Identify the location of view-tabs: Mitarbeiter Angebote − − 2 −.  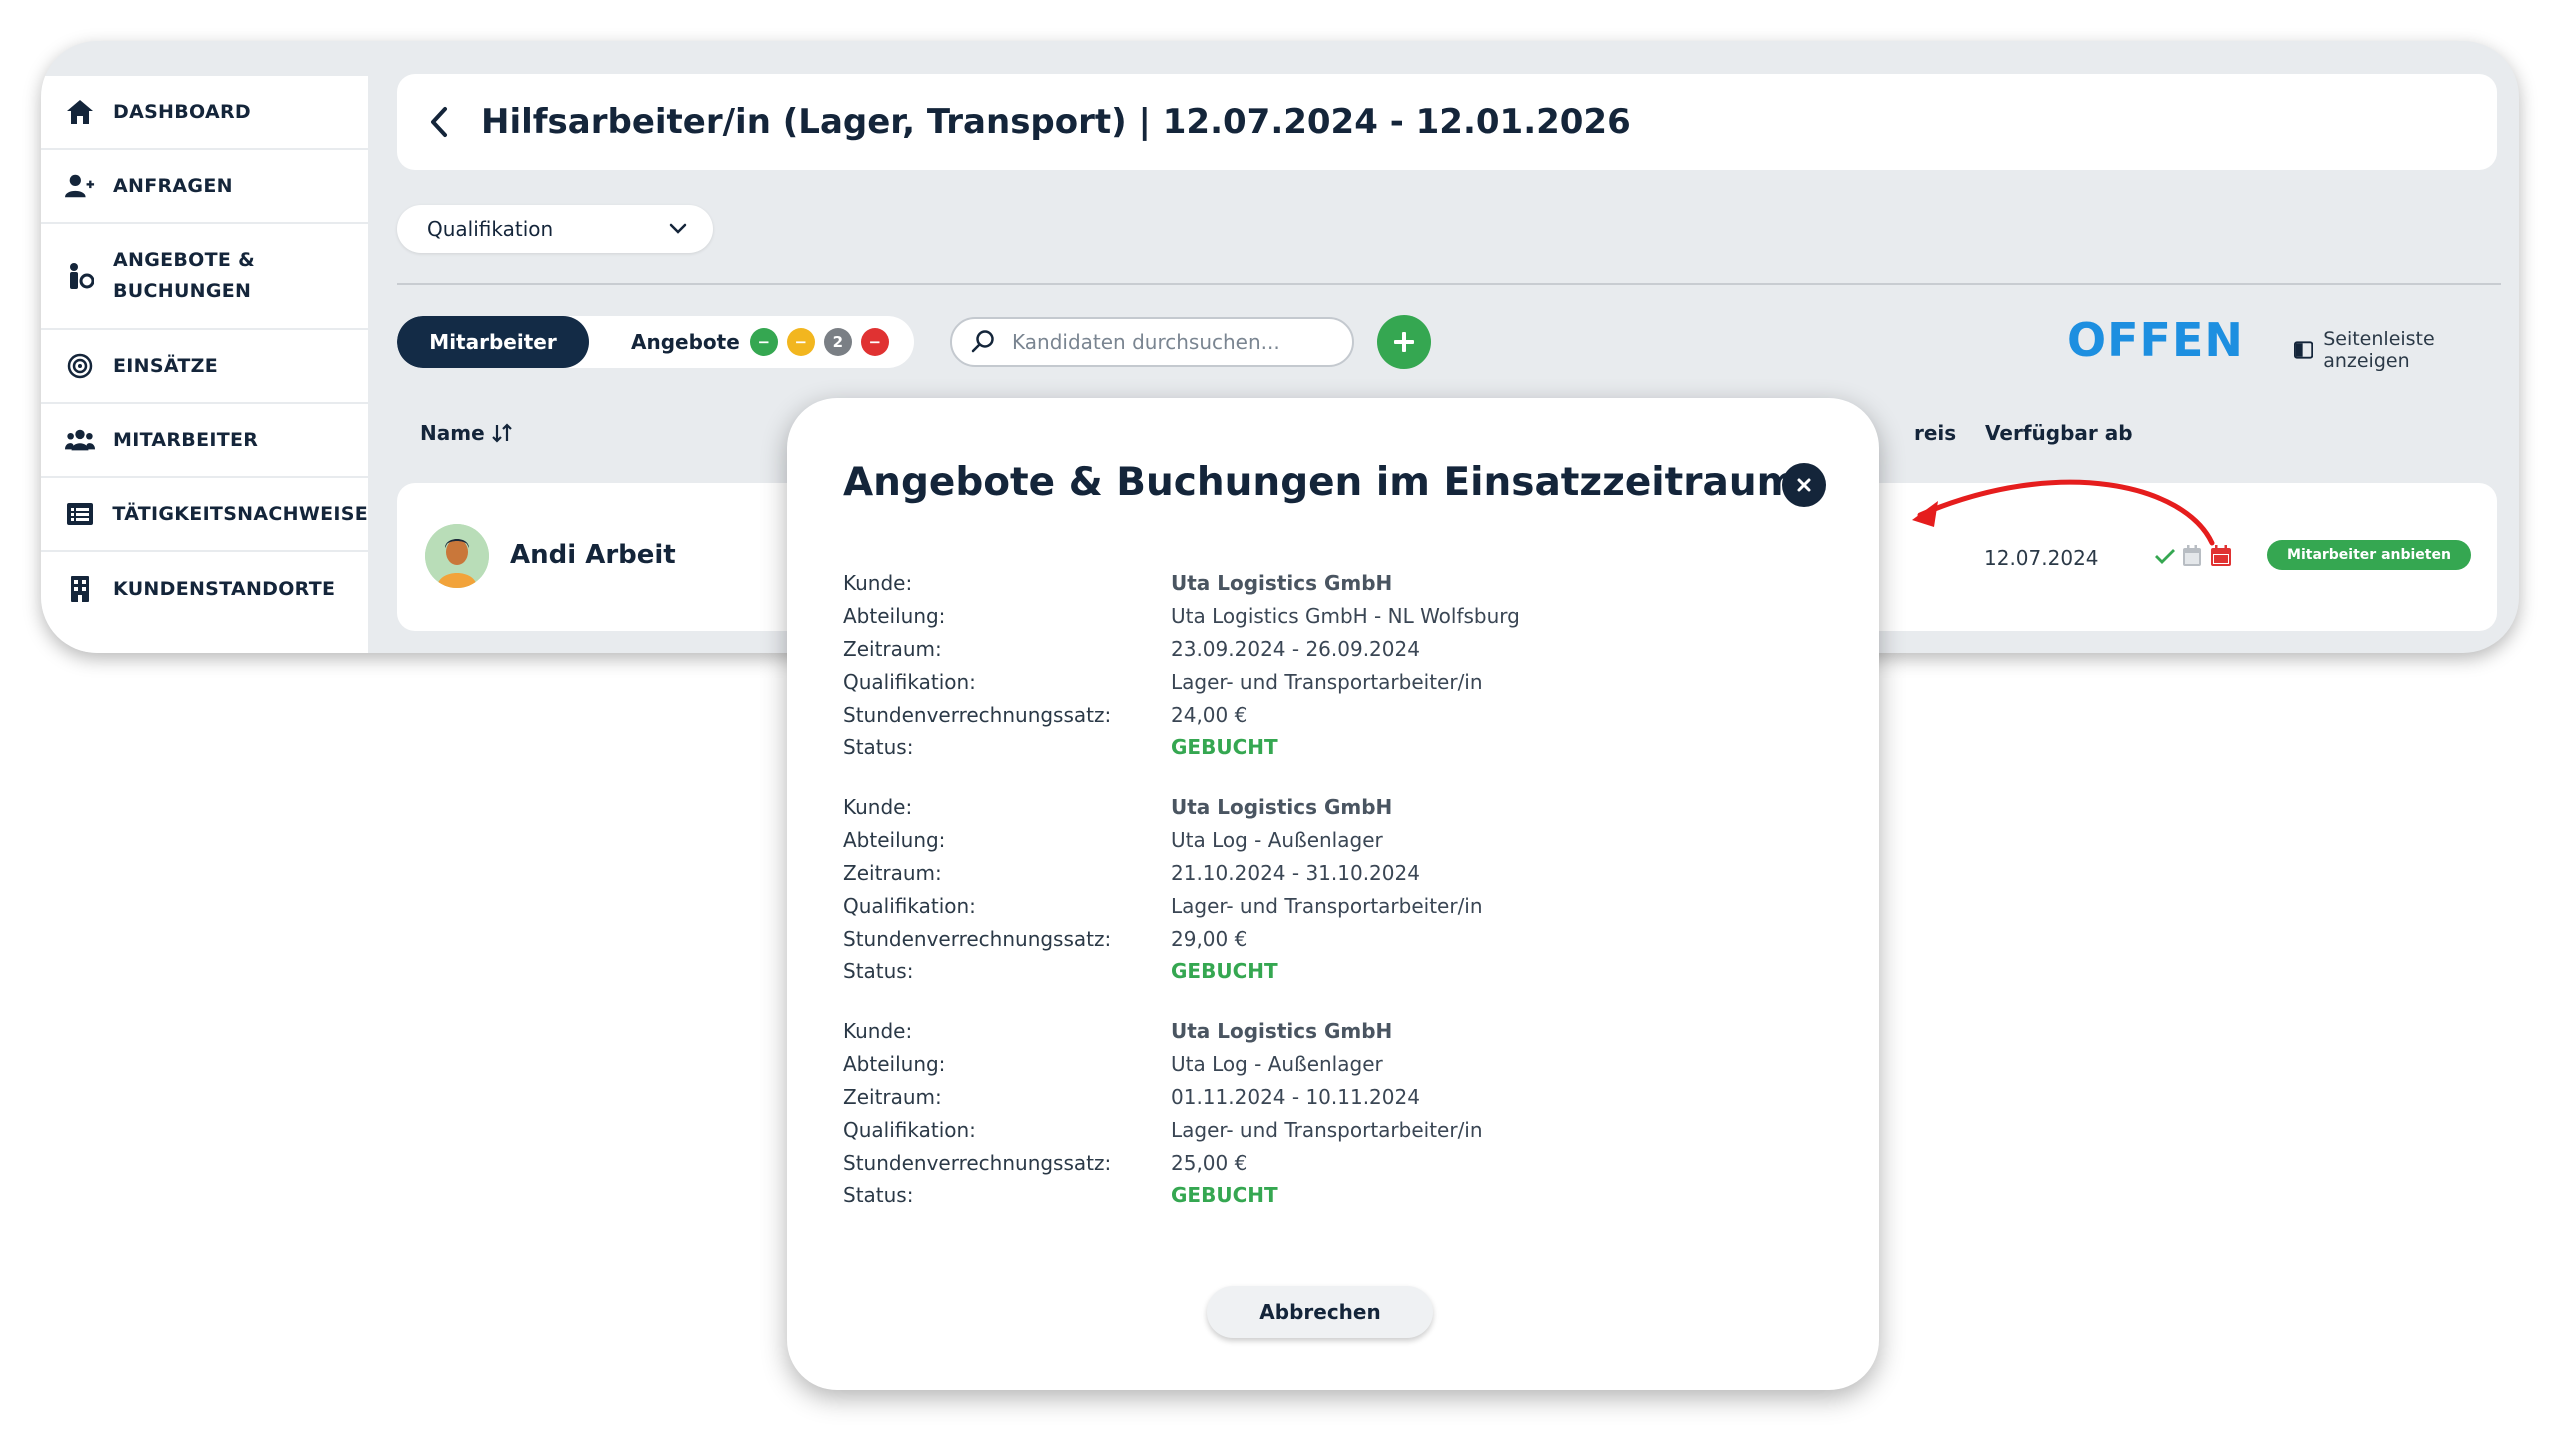
(655, 342).